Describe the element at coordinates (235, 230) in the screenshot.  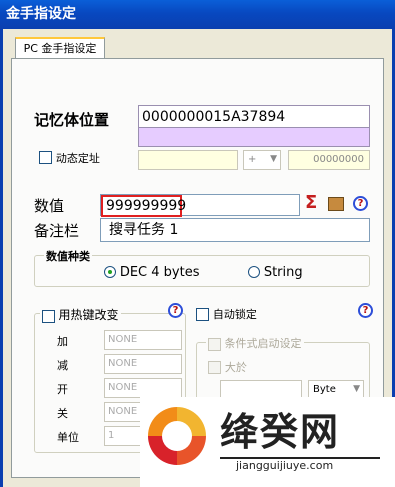
I see `remark-input: 搜寻任务 1` at that location.